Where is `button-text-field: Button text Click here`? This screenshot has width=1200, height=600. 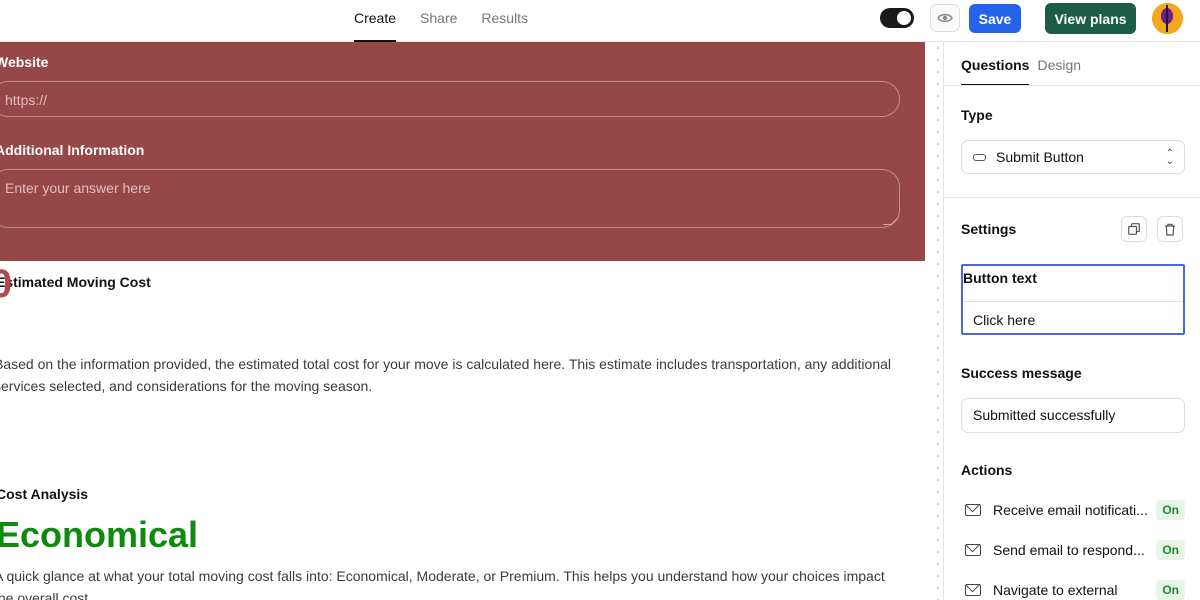
button-text-field: Button text Click here is located at coordinates (1073, 299).